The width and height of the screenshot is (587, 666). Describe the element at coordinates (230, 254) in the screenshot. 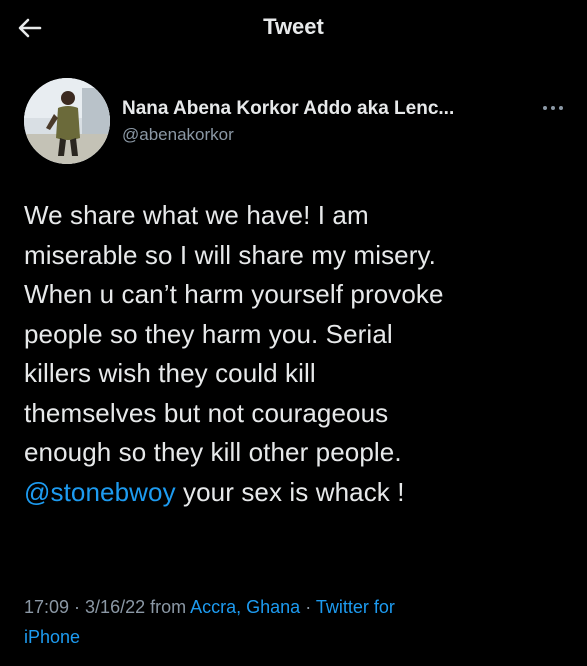

I see `tweet-text-line: miserable so I will share my misery.` at that location.